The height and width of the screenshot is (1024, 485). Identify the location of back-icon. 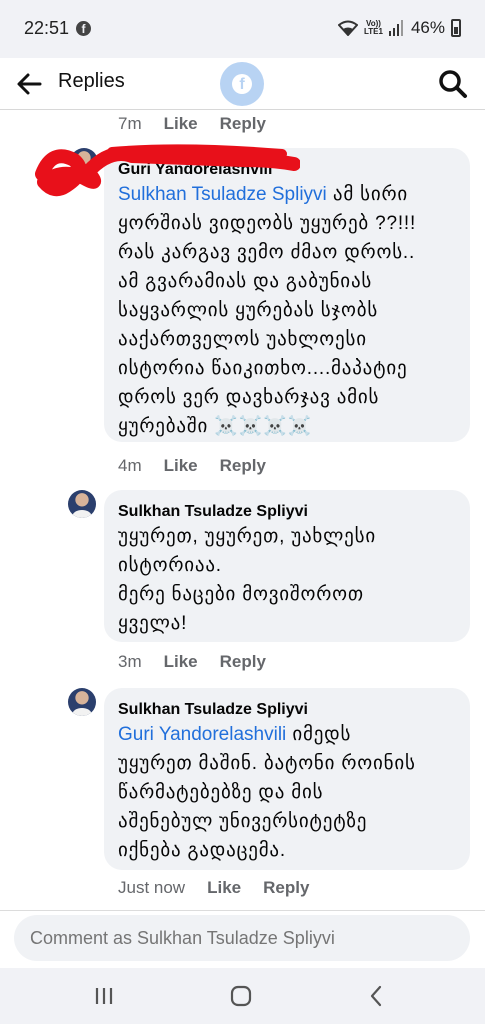
(377, 996).